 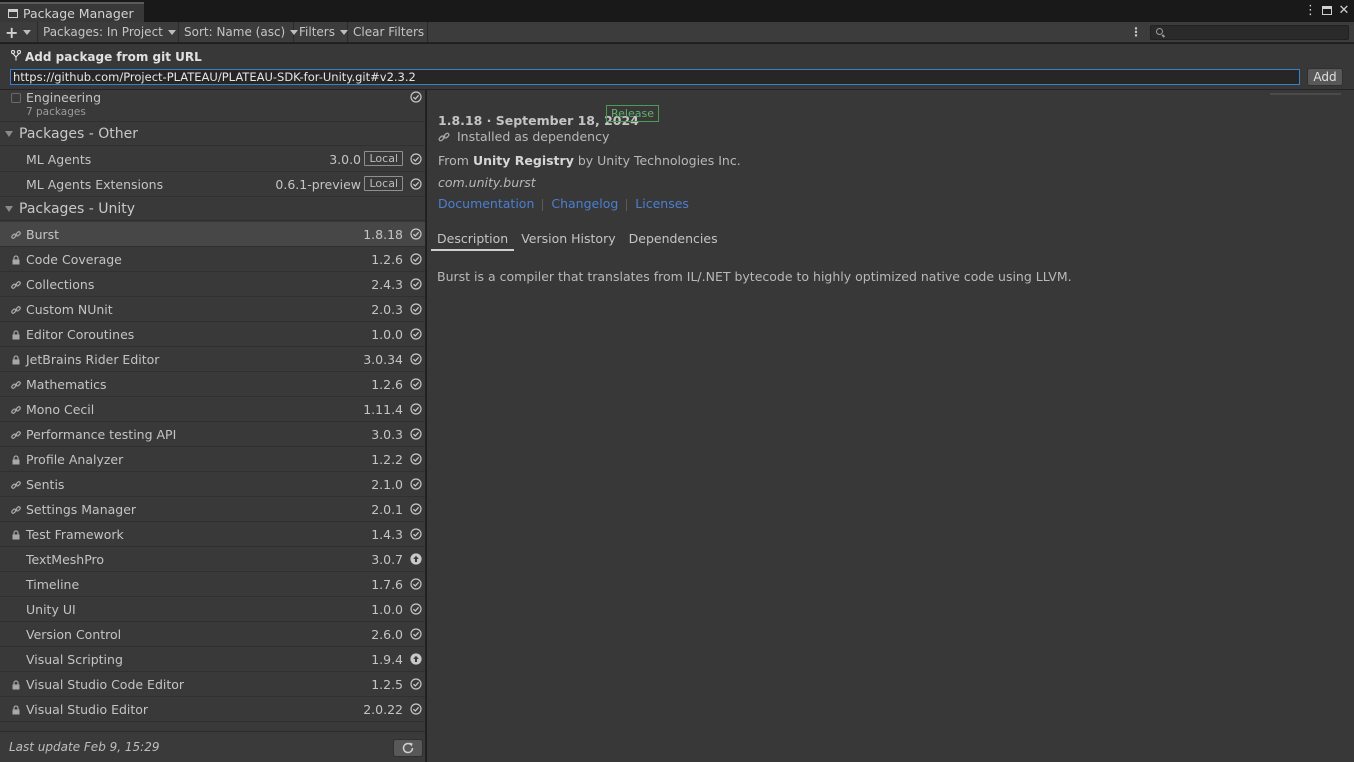 I want to click on feature-name: Engineering, so click(x=63, y=97).